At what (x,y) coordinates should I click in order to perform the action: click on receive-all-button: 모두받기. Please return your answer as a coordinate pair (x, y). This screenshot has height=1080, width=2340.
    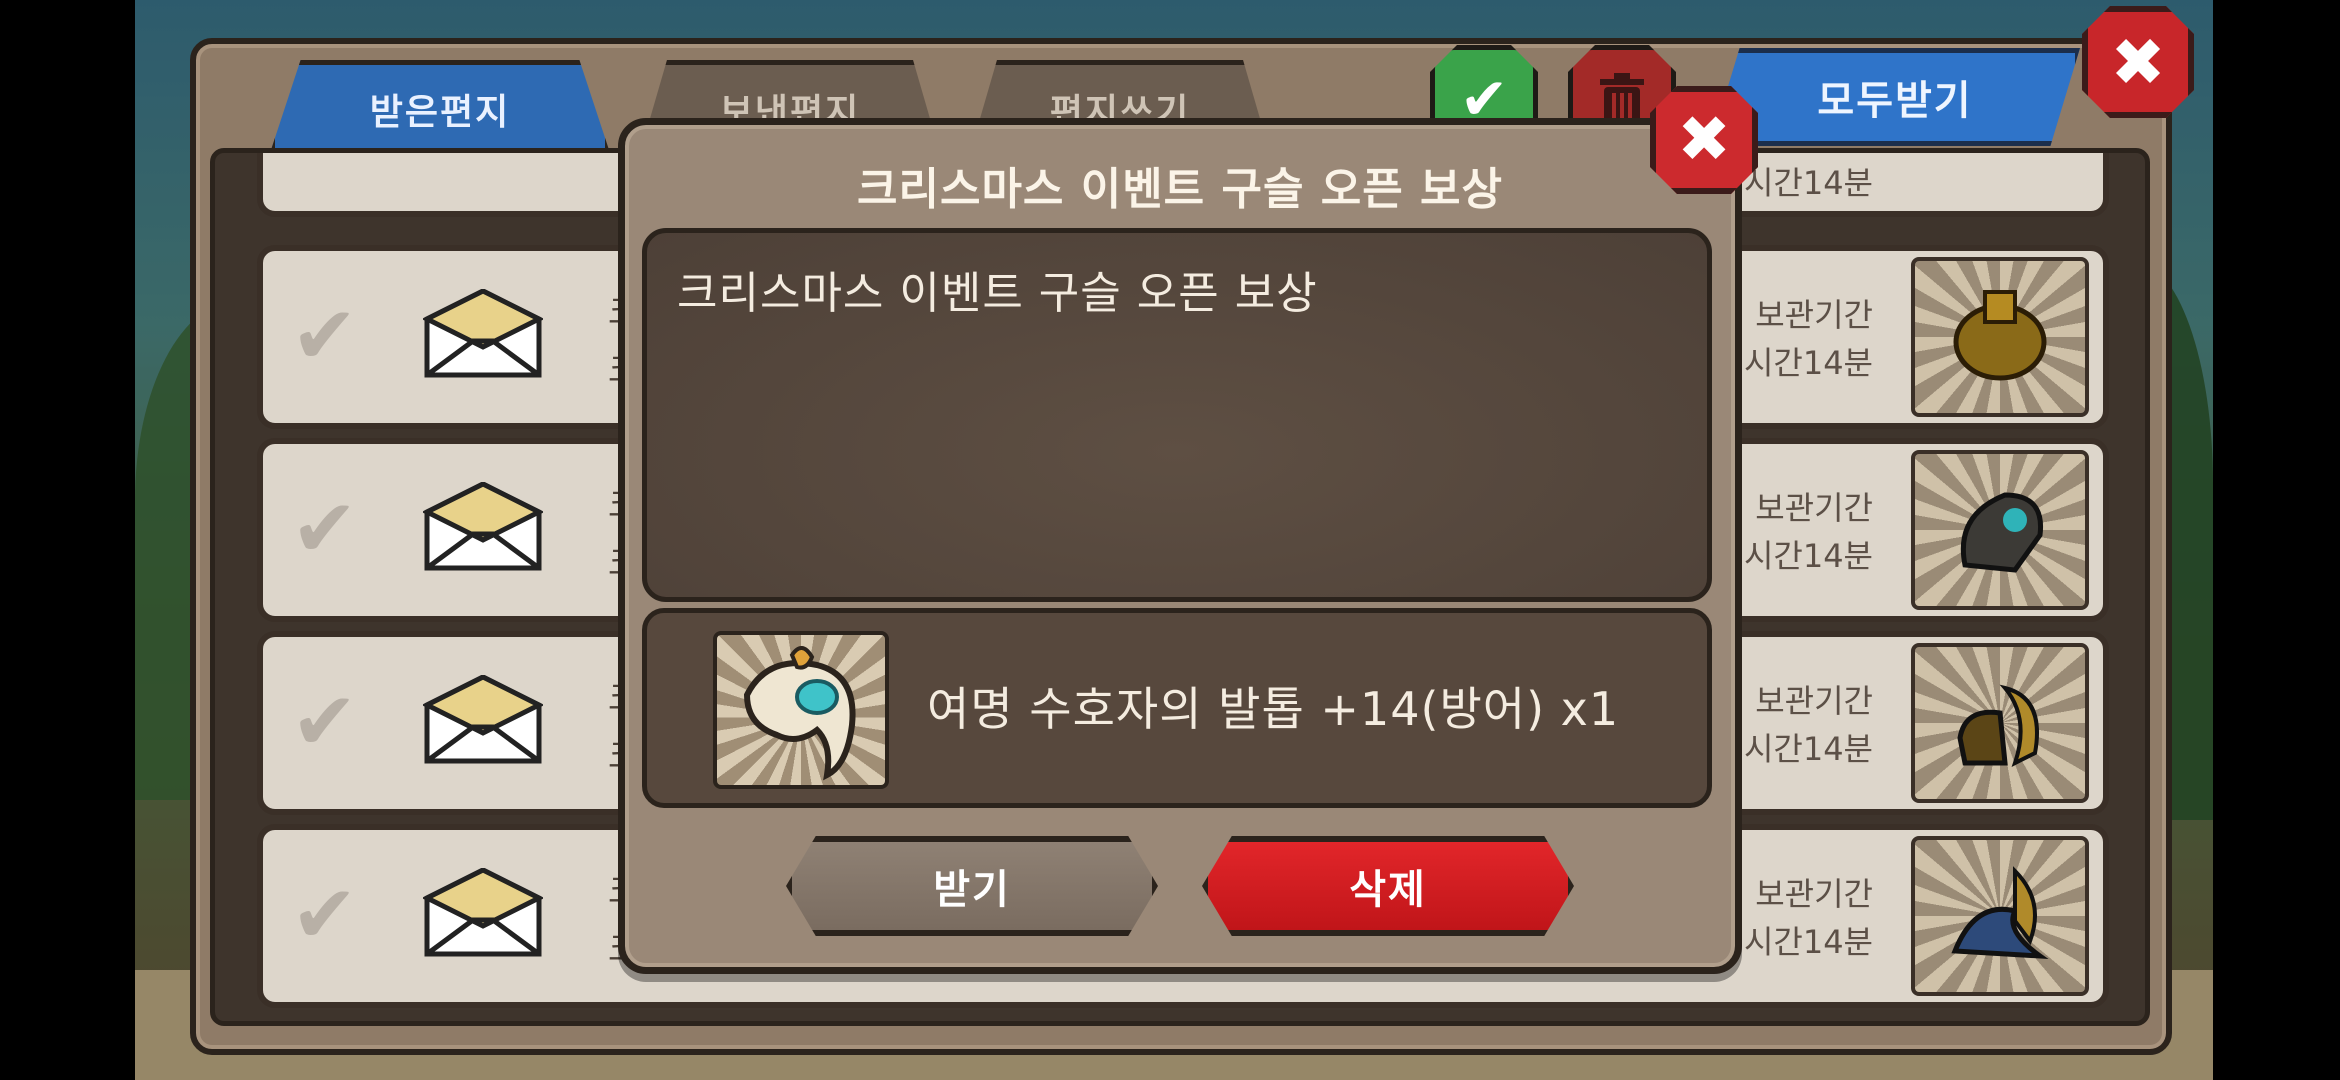
    Looking at the image, I should click on (1895, 97).